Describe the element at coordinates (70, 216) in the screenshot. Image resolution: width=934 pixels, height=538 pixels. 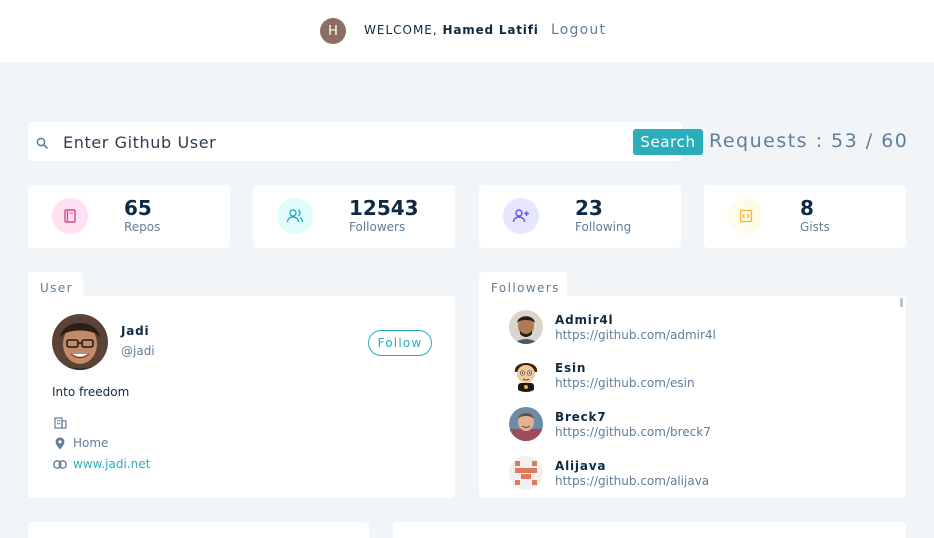
I see `book-icon` at that location.